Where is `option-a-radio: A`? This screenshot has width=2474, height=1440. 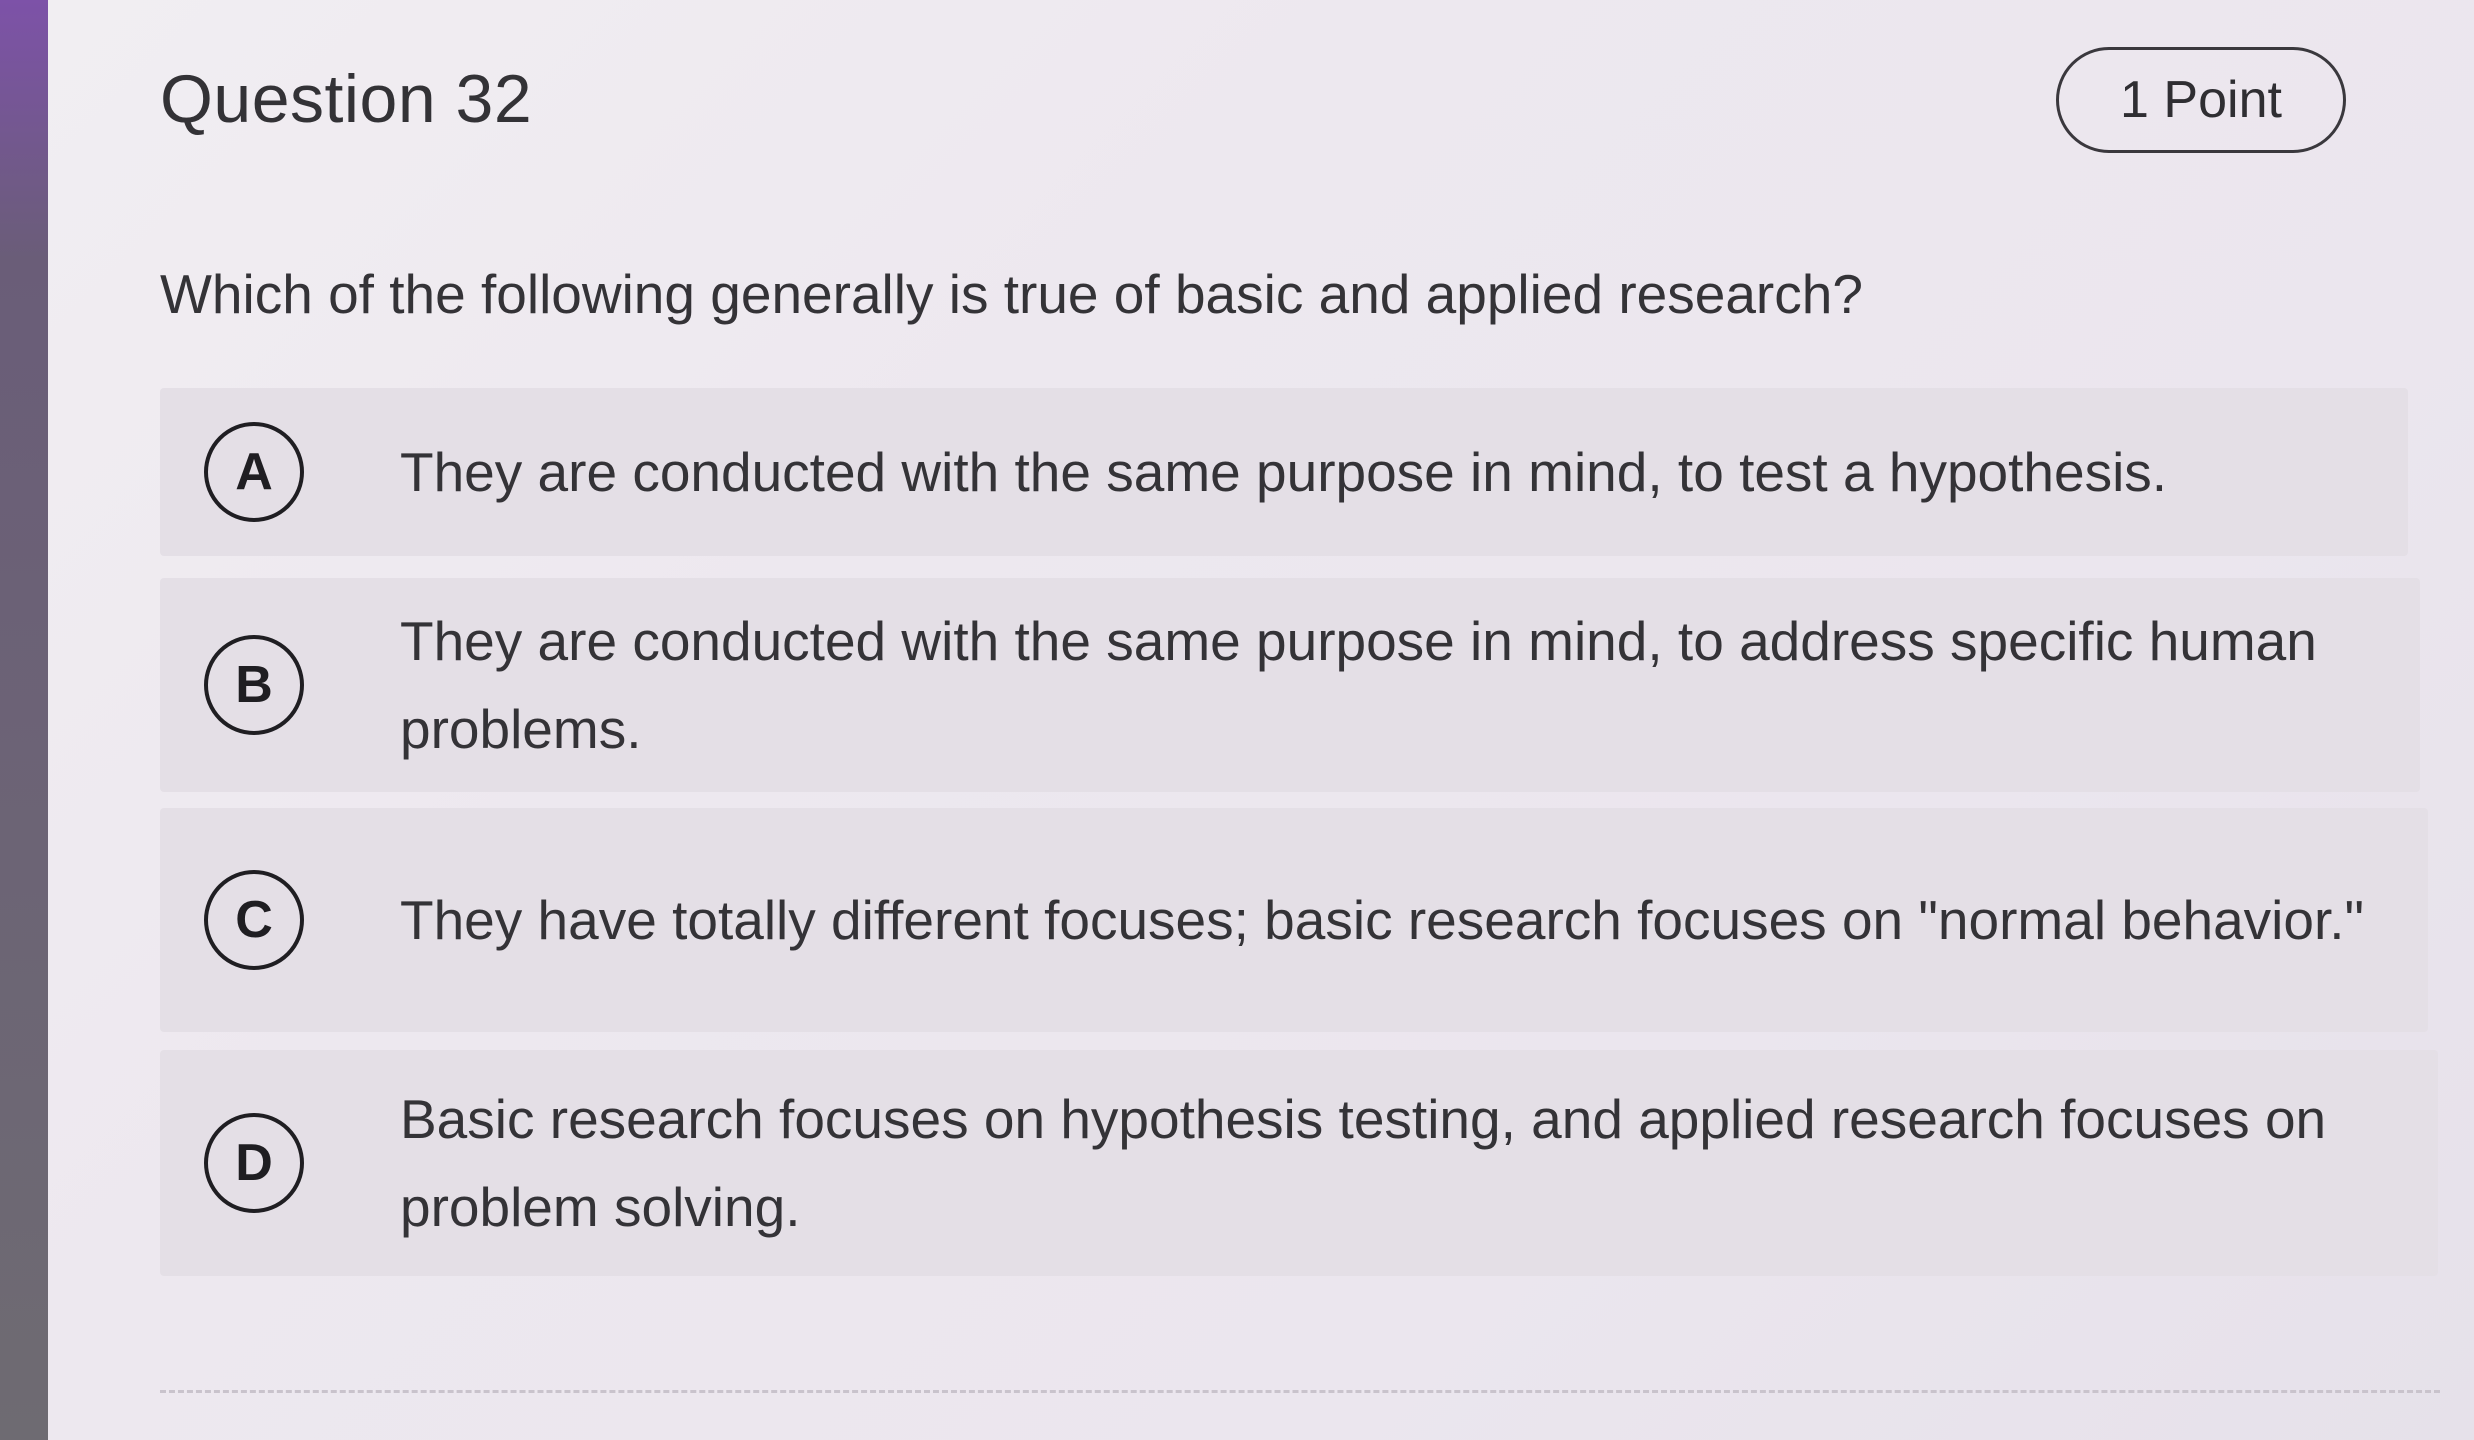
option-a-radio: A is located at coordinates (254, 472).